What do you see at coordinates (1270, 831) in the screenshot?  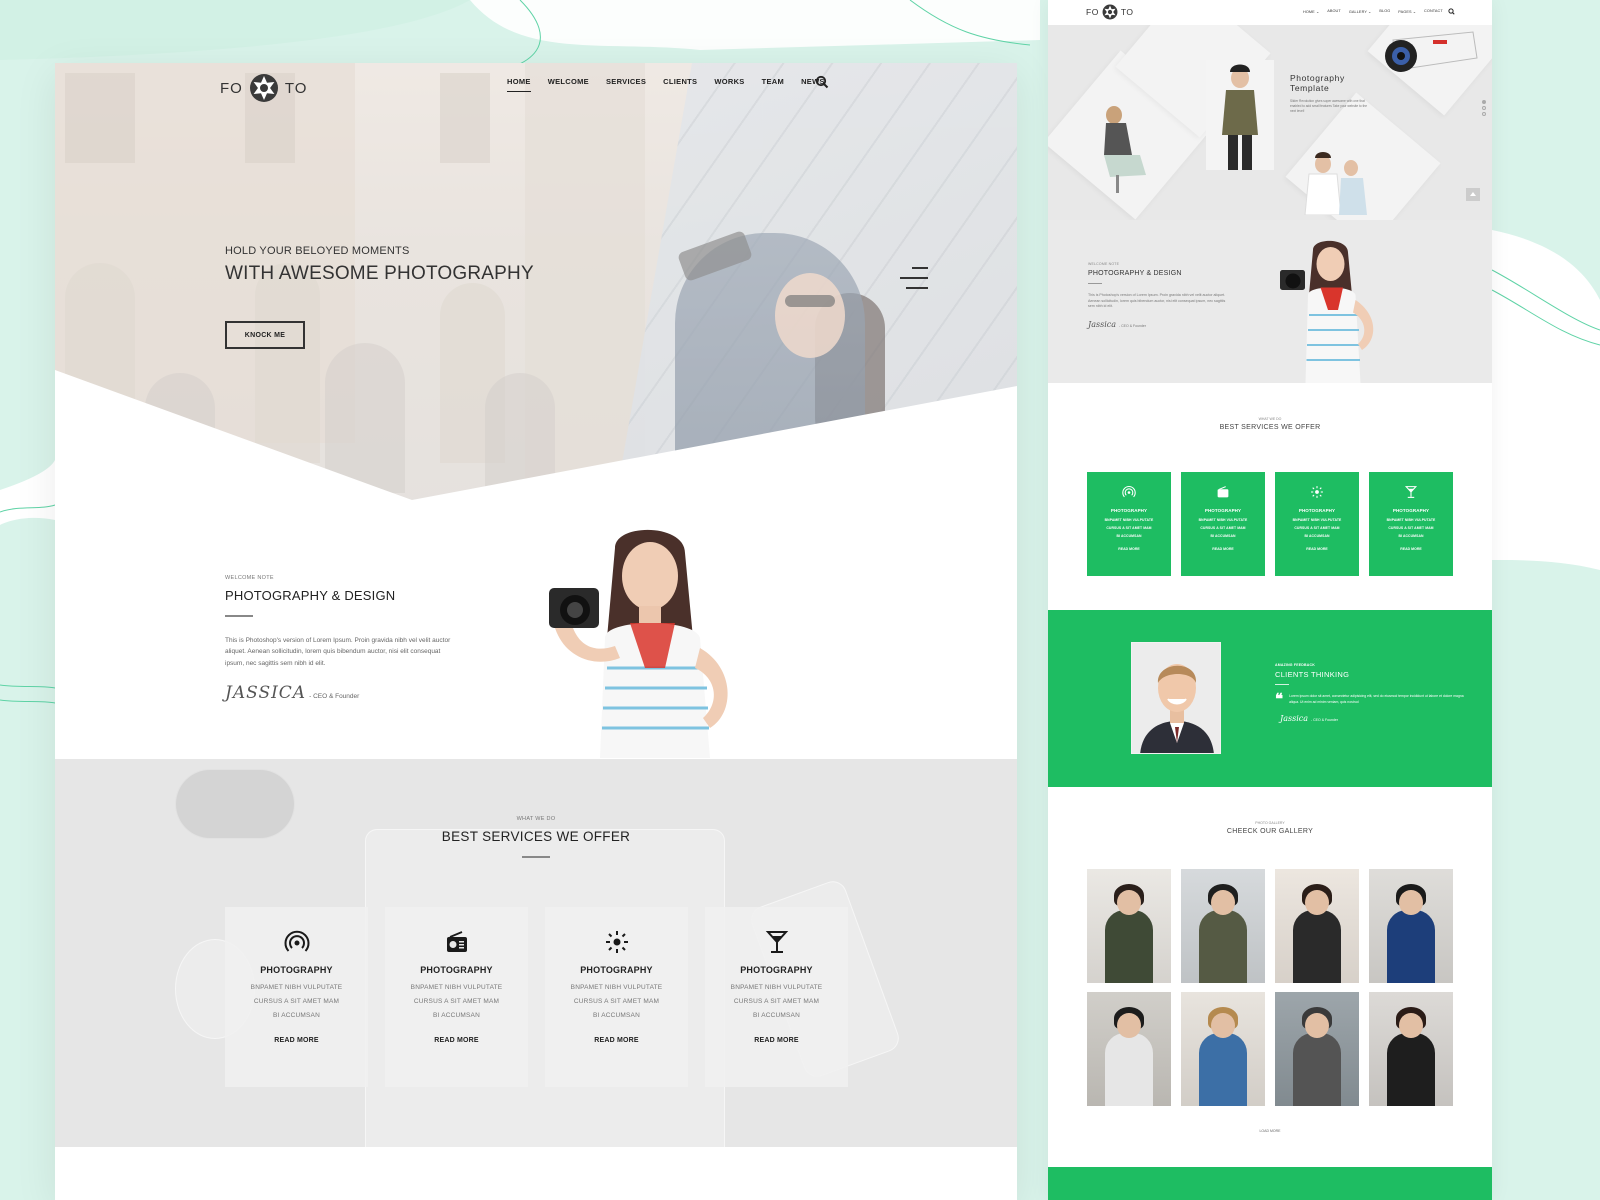 I see `gallery-title: CHEECK OUR GALLERY` at bounding box center [1270, 831].